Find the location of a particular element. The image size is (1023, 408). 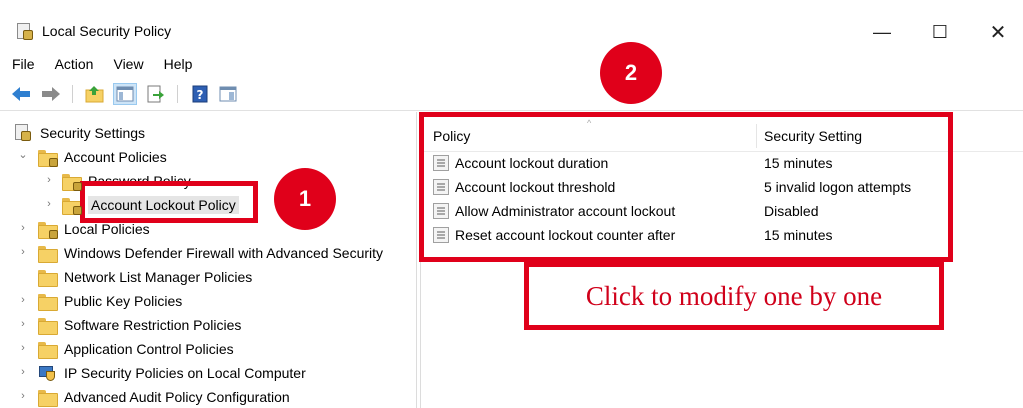

menu-bar: File Action View Help is located at coordinates (100, 65).